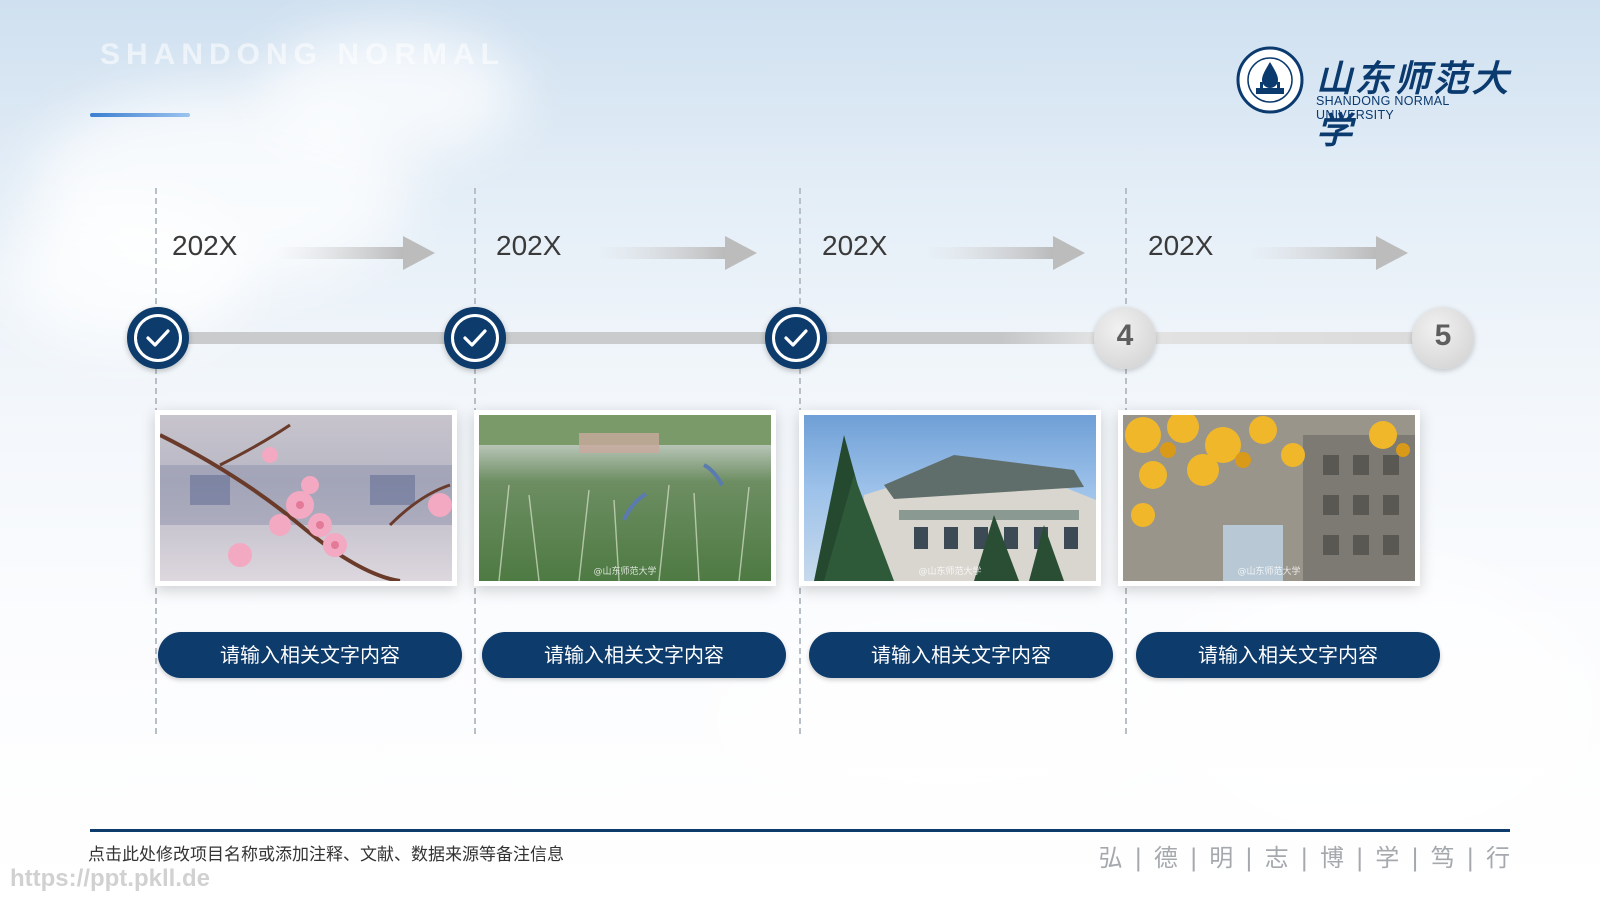  What do you see at coordinates (326, 852) in the screenshot?
I see `footer-note: 点击此处修改项目名称或添加注释、文献、数据来源等备注信息` at bounding box center [326, 852].